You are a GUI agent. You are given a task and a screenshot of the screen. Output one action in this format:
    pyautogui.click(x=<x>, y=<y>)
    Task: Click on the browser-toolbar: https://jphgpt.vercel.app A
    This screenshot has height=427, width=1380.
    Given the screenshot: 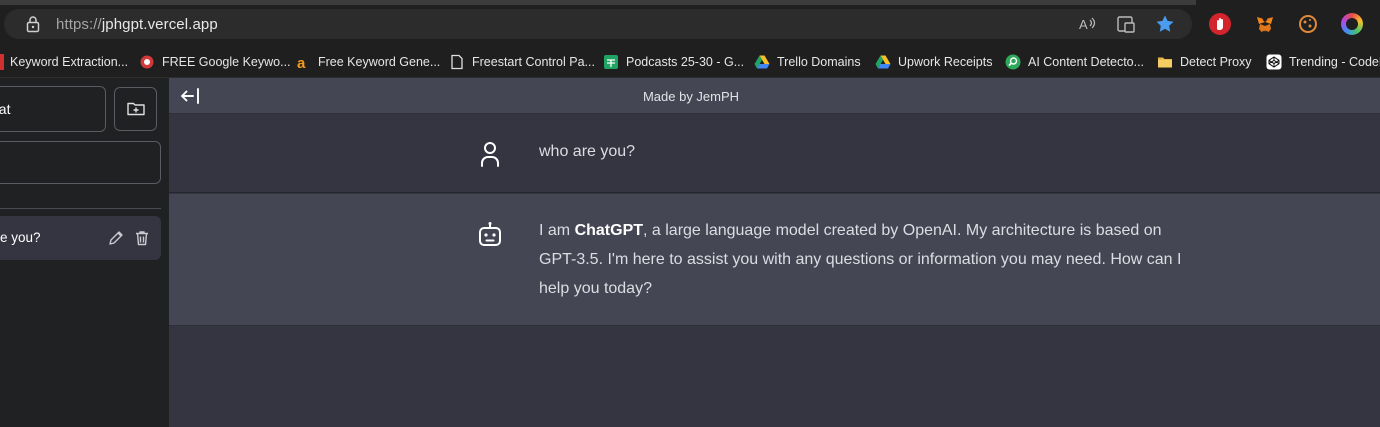 What is the action you would take?
    pyautogui.click(x=690, y=23)
    